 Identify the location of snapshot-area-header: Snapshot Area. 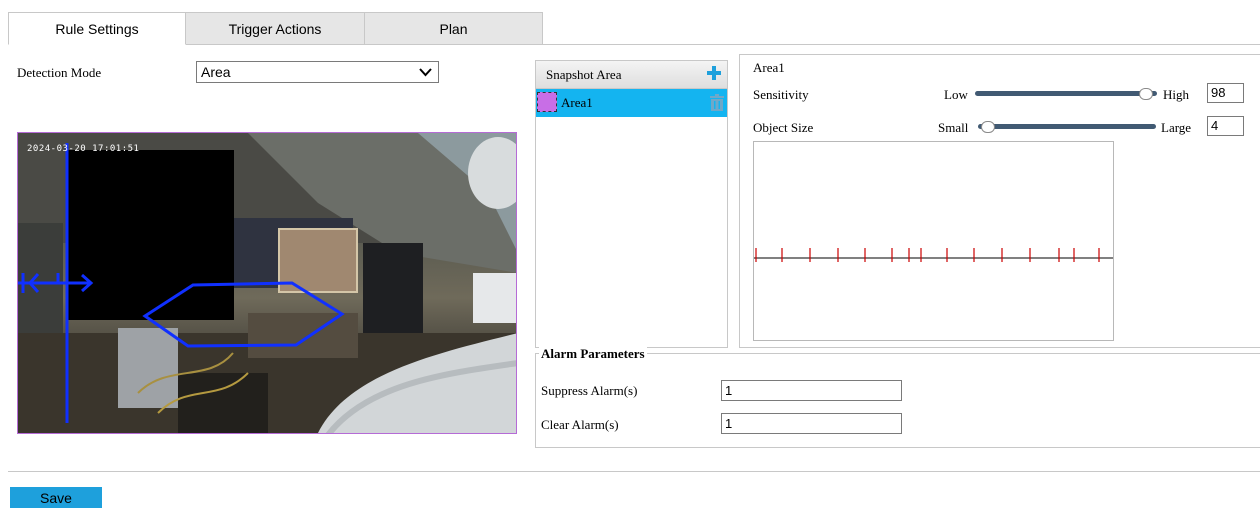
(631, 75).